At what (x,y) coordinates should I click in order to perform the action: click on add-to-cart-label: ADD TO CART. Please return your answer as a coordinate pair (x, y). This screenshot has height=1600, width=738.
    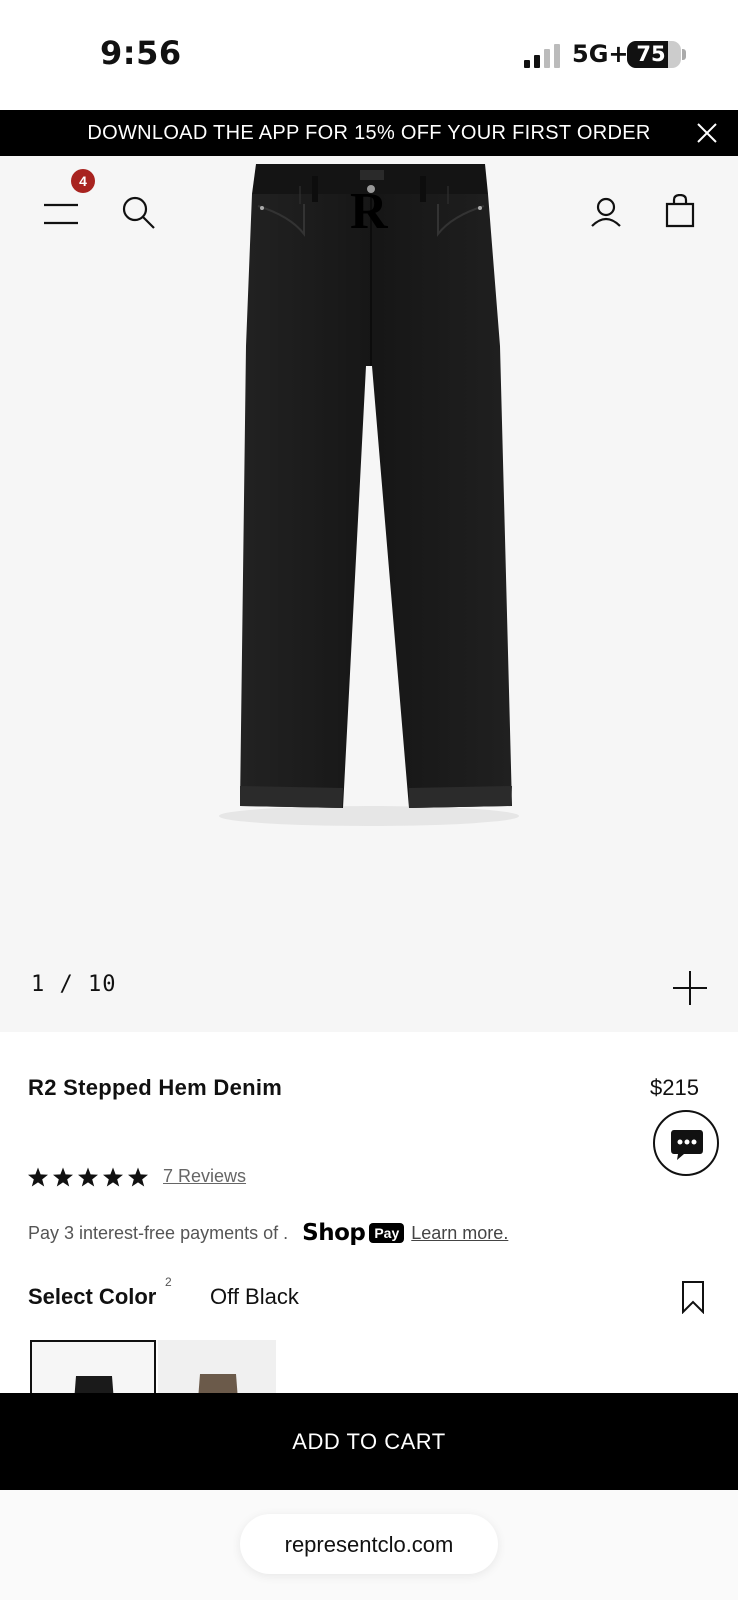
    Looking at the image, I should click on (369, 1442).